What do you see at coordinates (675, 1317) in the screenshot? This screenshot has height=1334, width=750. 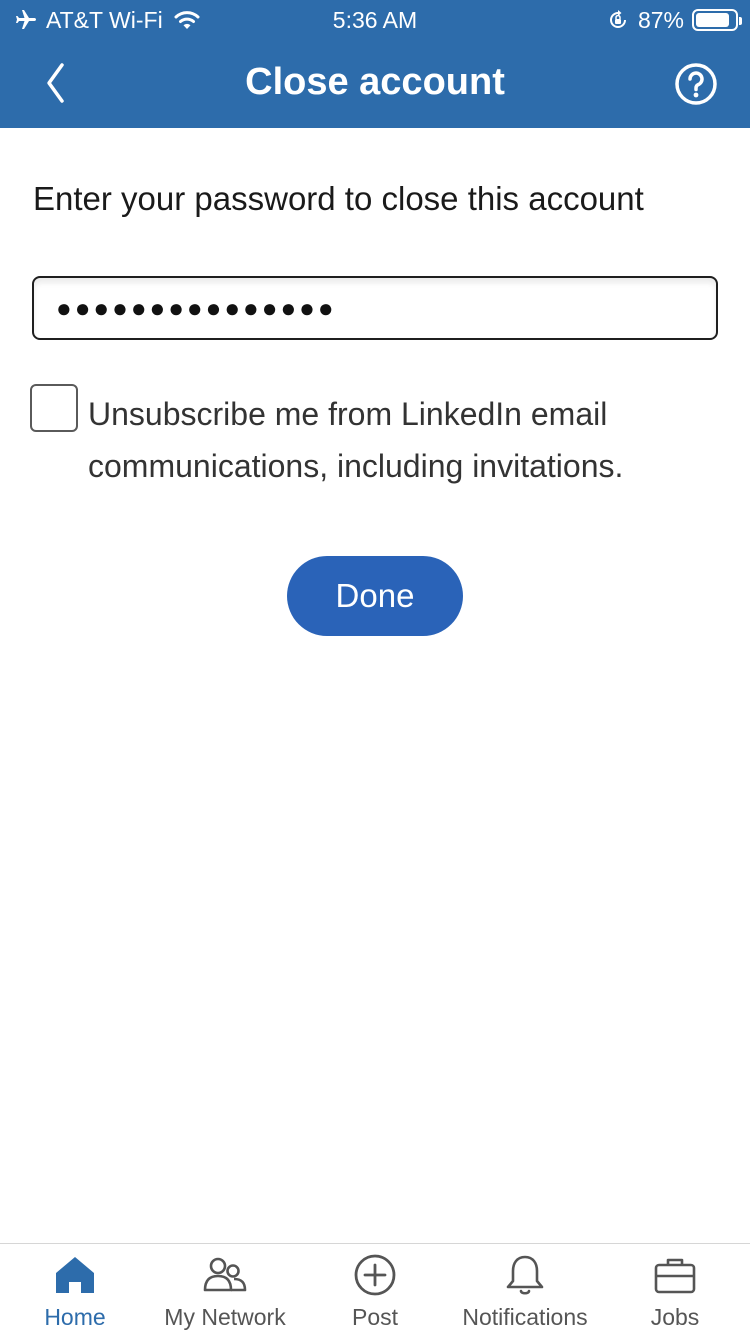 I see `tab-label-jobs: Jobs` at bounding box center [675, 1317].